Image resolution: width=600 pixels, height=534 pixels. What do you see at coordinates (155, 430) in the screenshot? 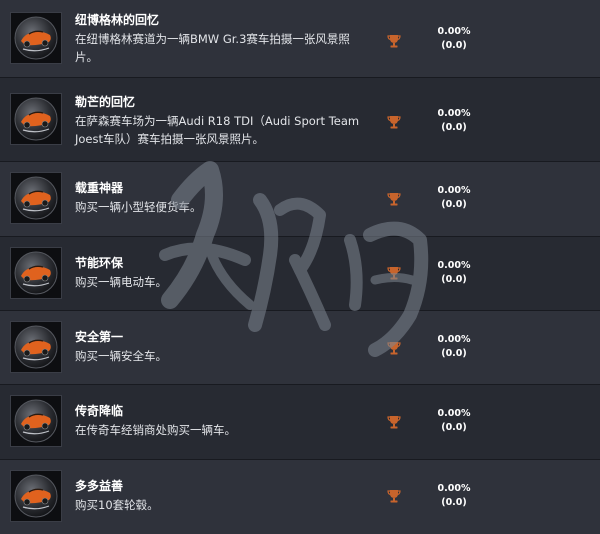
I see `trophy-description: 在传奇车经销商处购买一辆车。` at bounding box center [155, 430].